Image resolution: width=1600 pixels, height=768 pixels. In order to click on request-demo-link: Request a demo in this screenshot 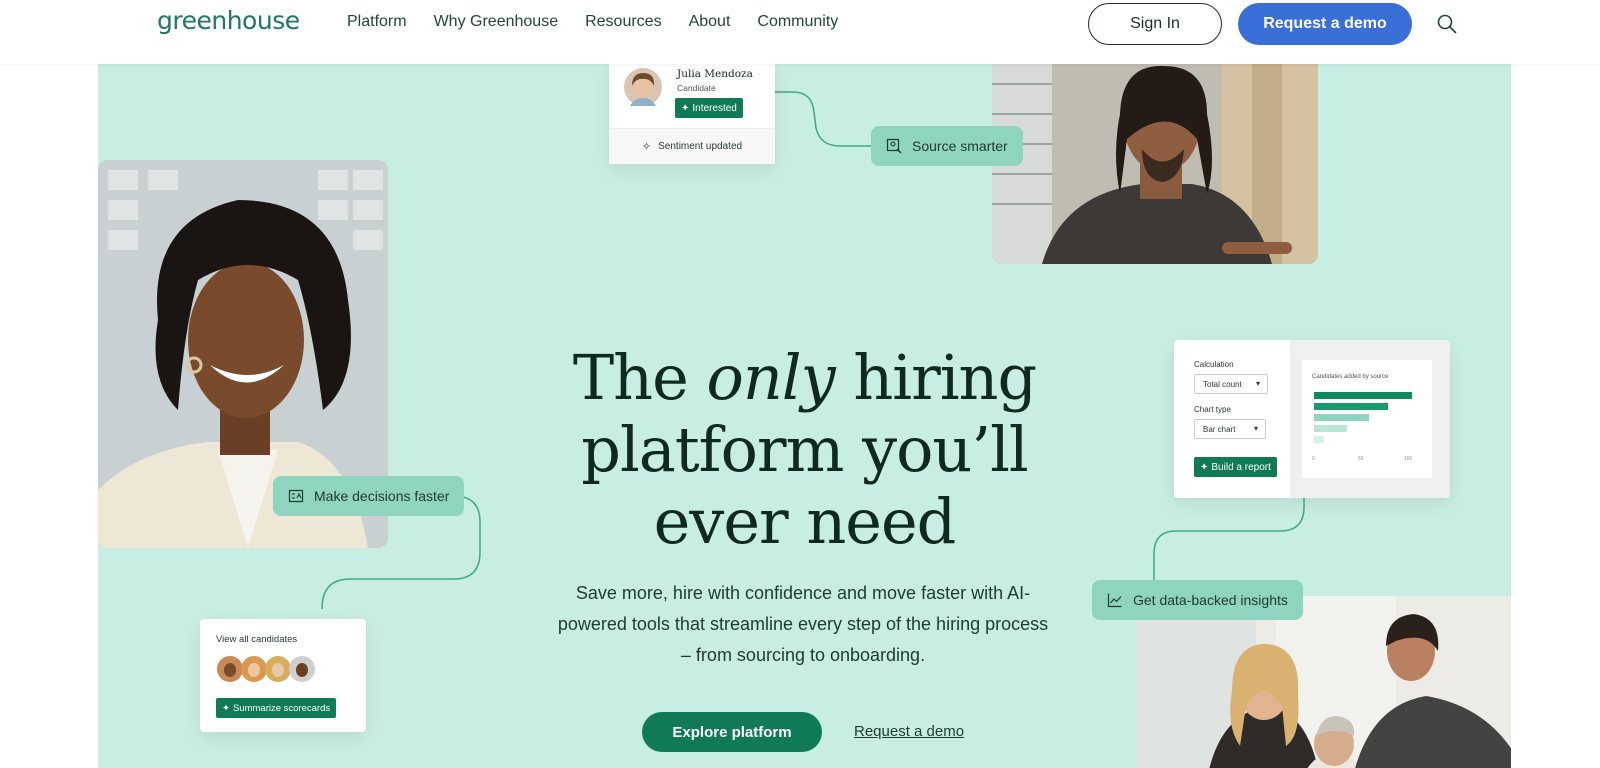, I will do `click(909, 731)`.